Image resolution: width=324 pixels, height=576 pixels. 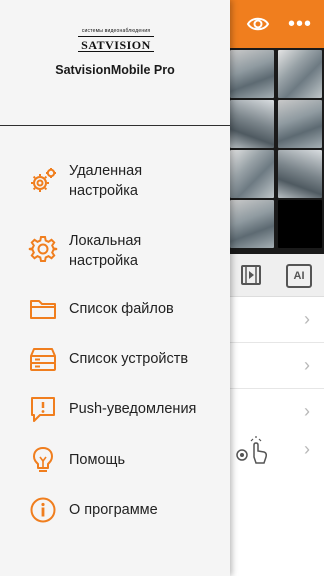 I want to click on gear-icon, so click(x=43, y=249).